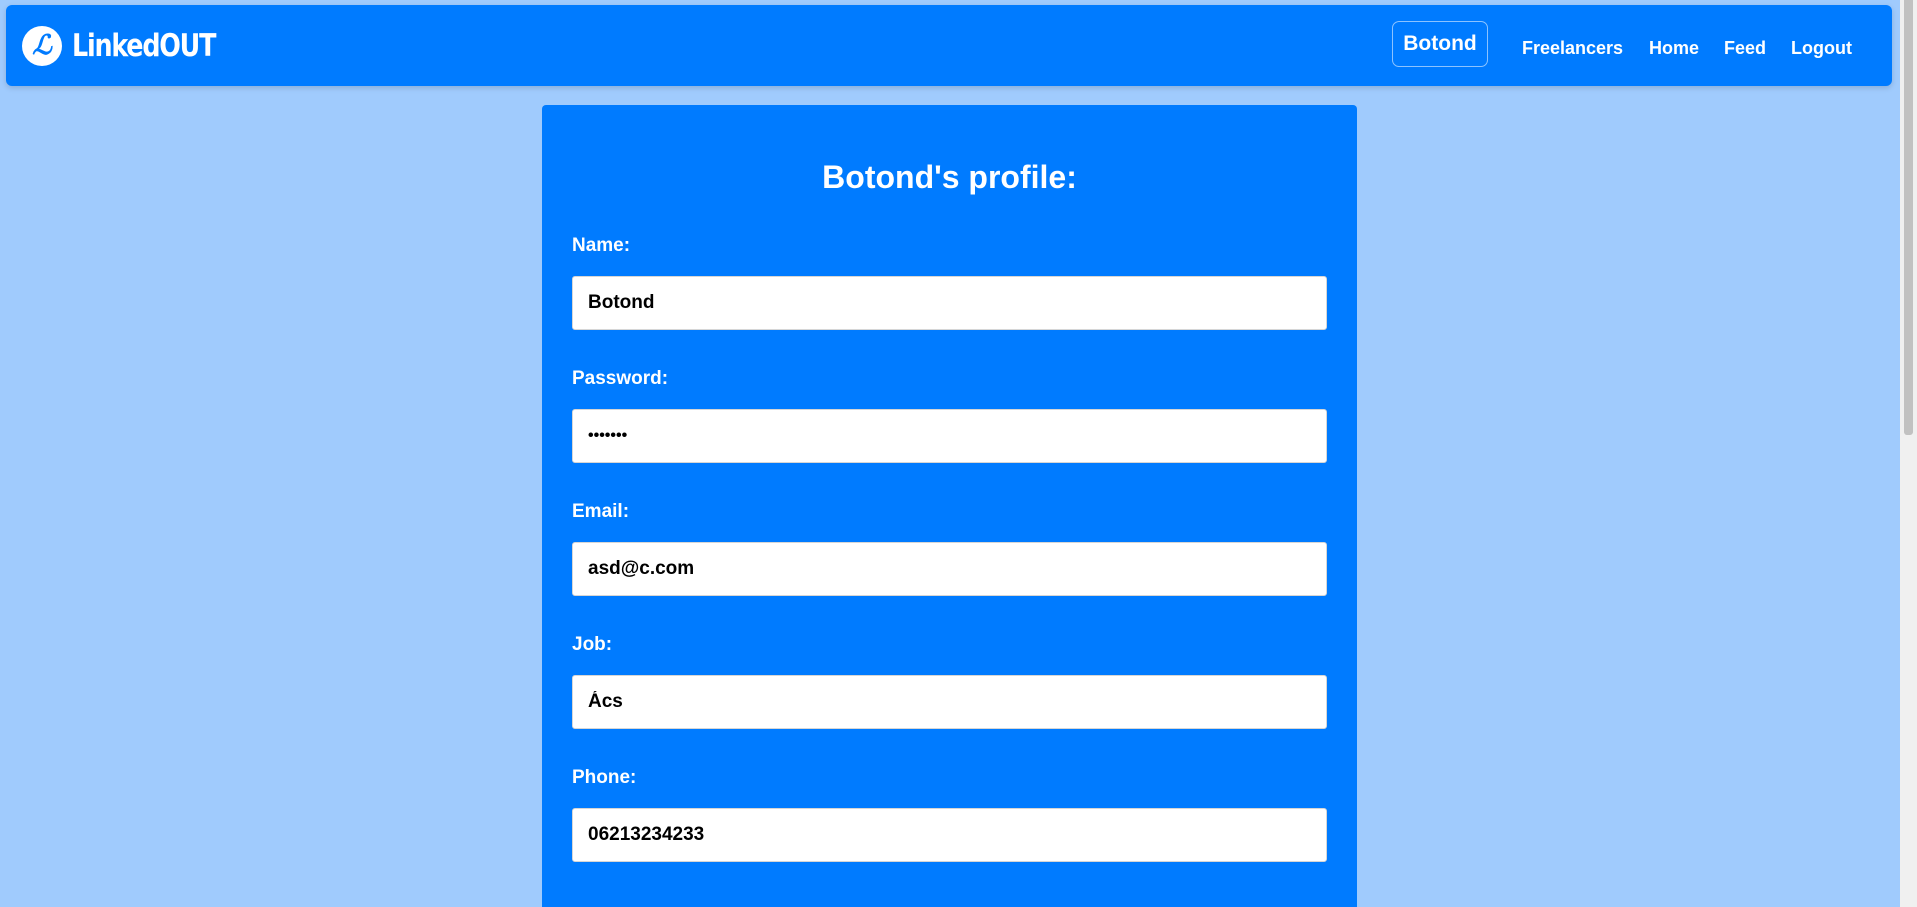 This screenshot has height=907, width=1917. I want to click on nav-links: Botond Freelancers Home Feed Logout, so click(949, 45).